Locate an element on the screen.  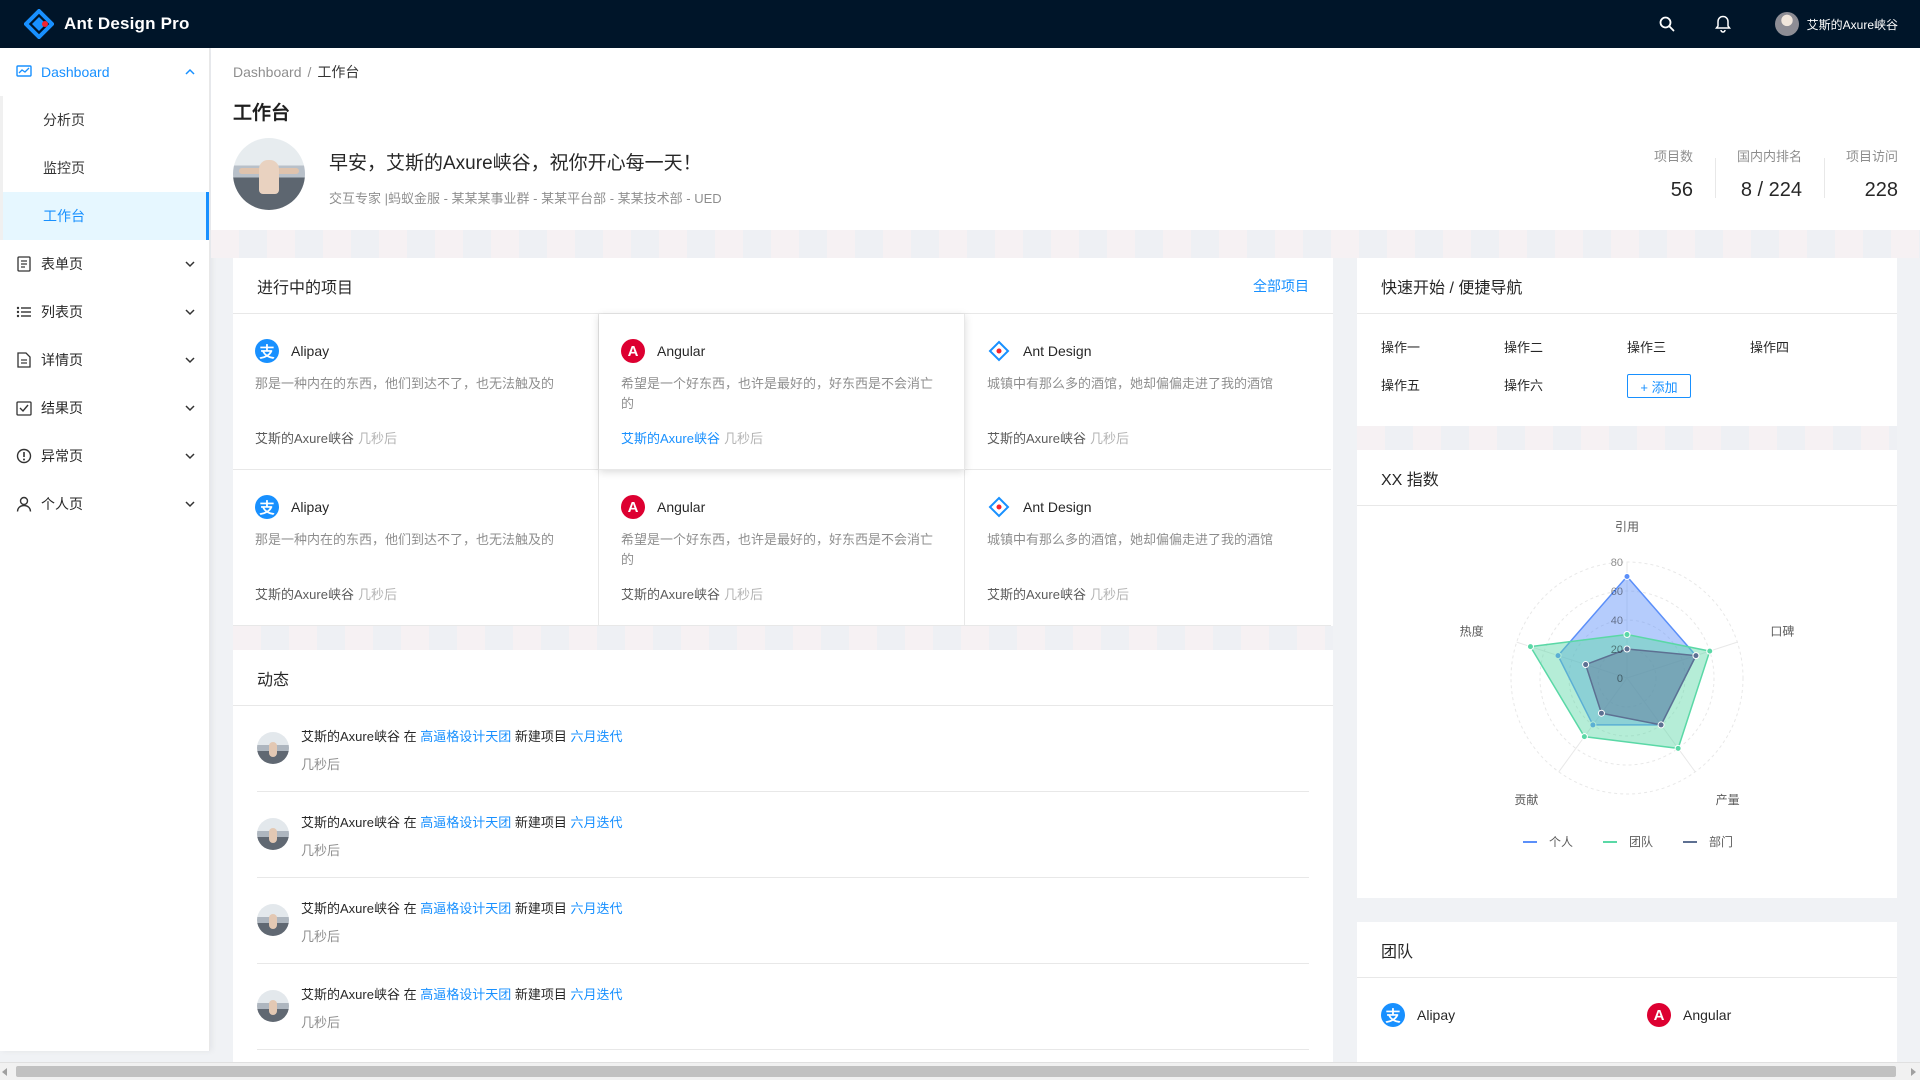
add-link-button: + 添加 is located at coordinates (1659, 386).